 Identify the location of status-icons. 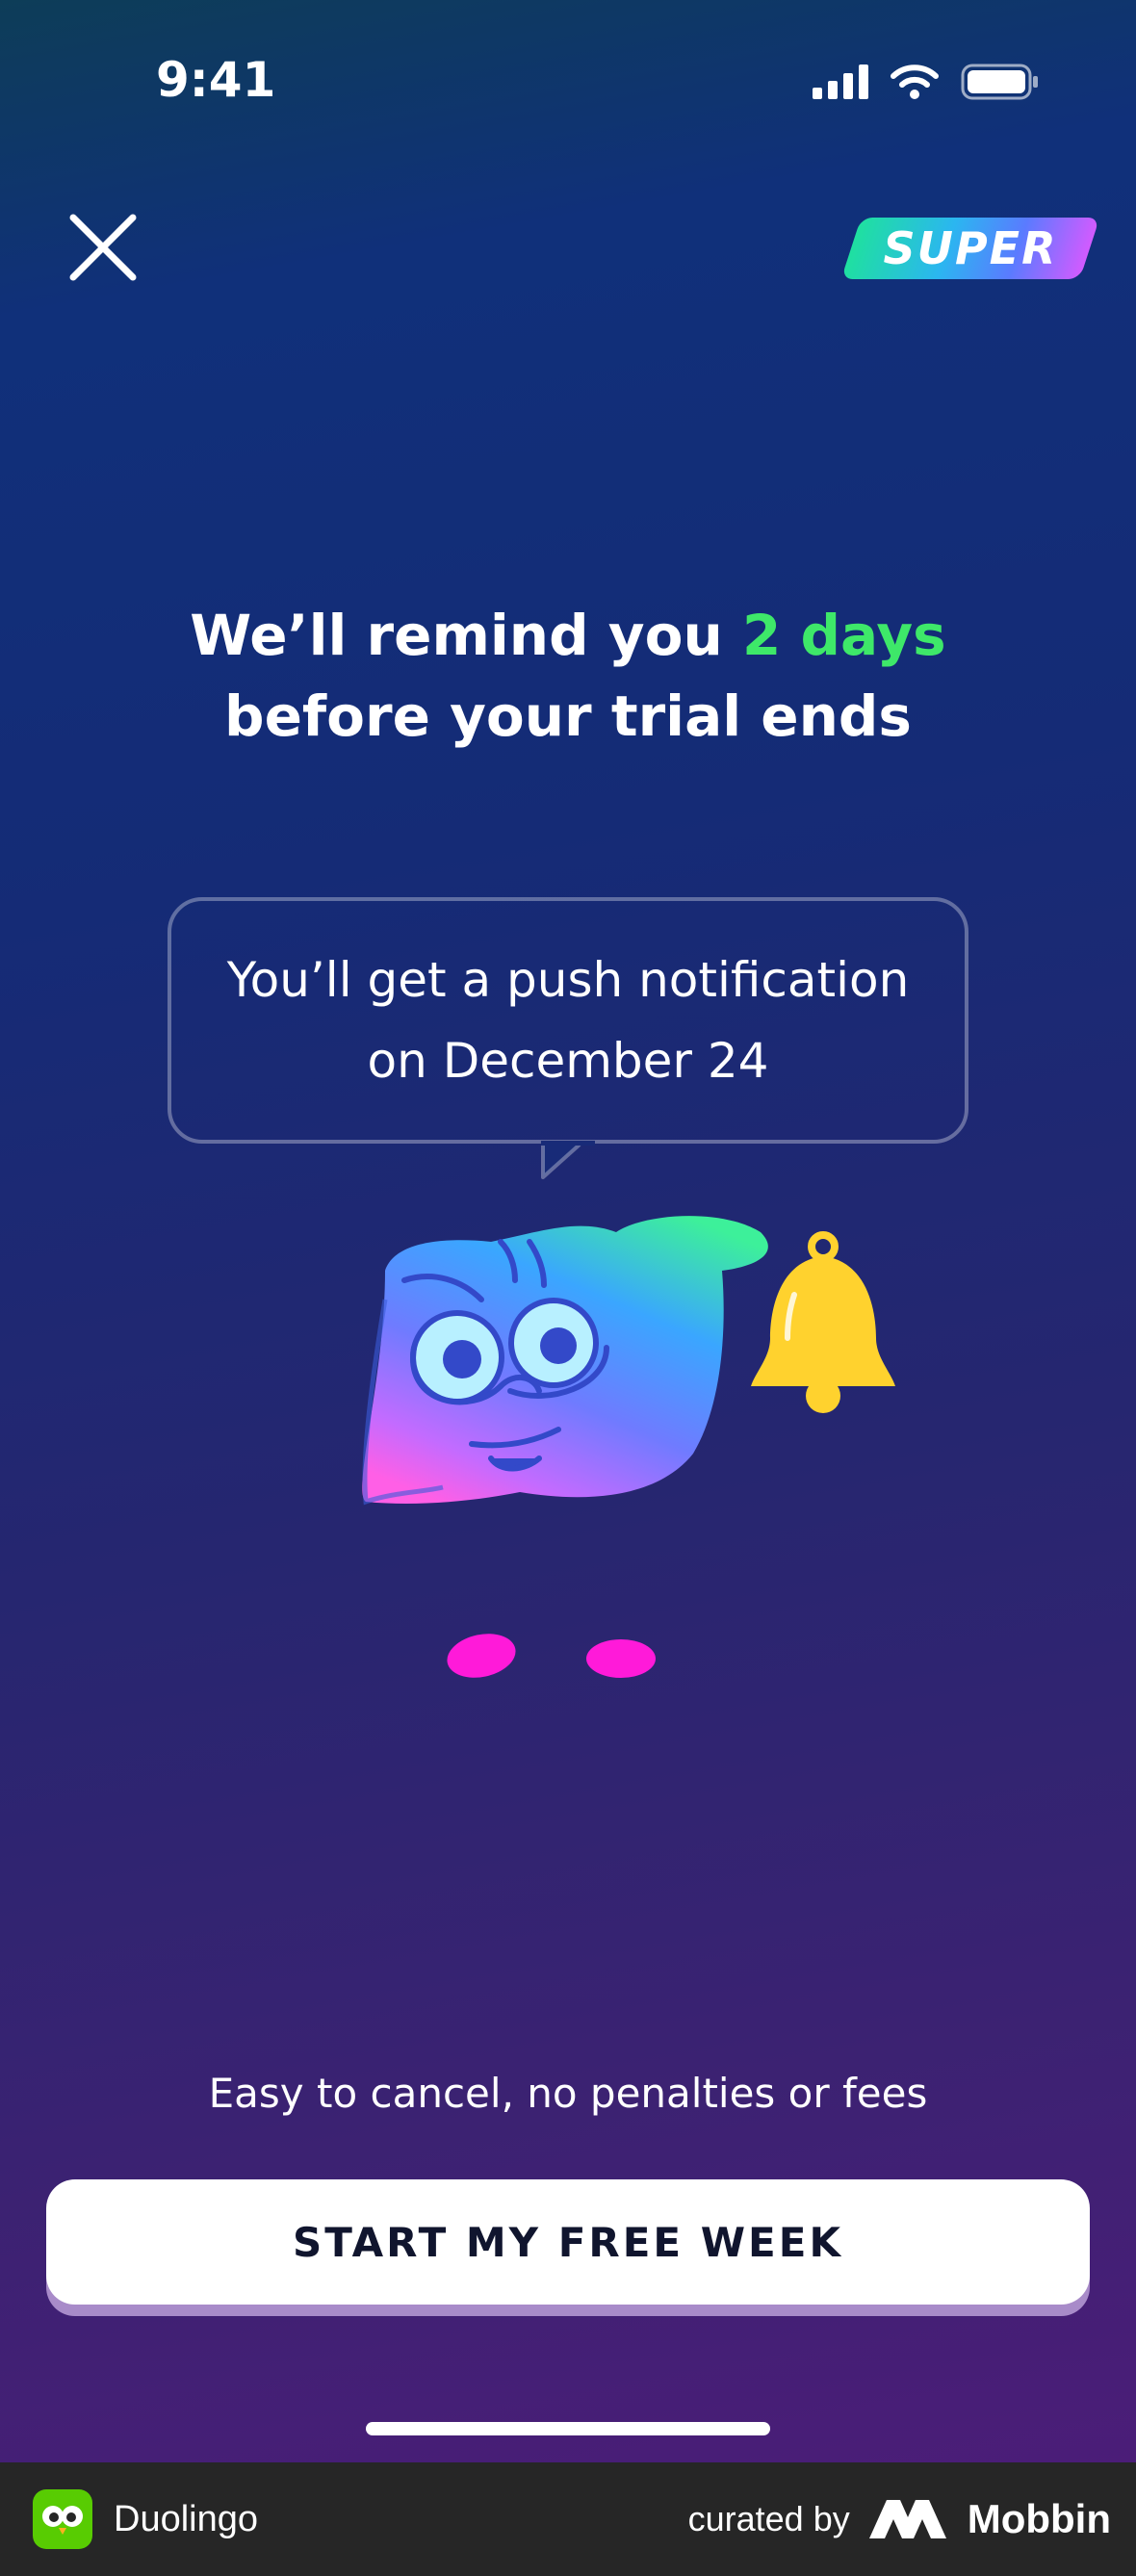
(927, 82).